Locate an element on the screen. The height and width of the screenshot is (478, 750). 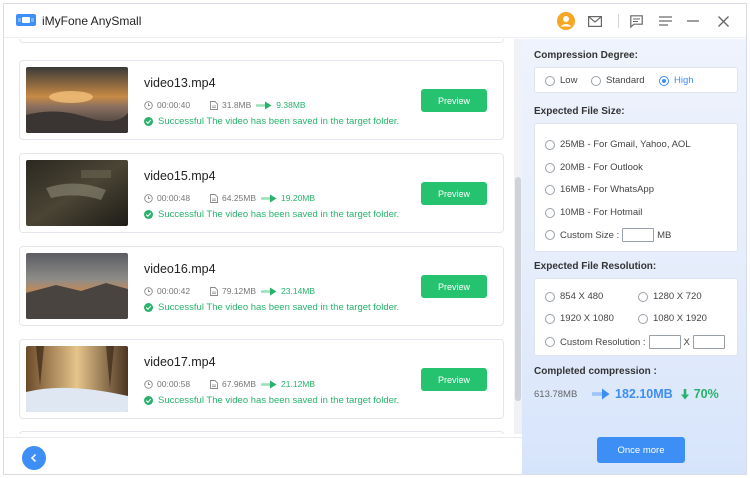
radio-res-1920x1080: 1920 X 1080 is located at coordinates (579, 318).